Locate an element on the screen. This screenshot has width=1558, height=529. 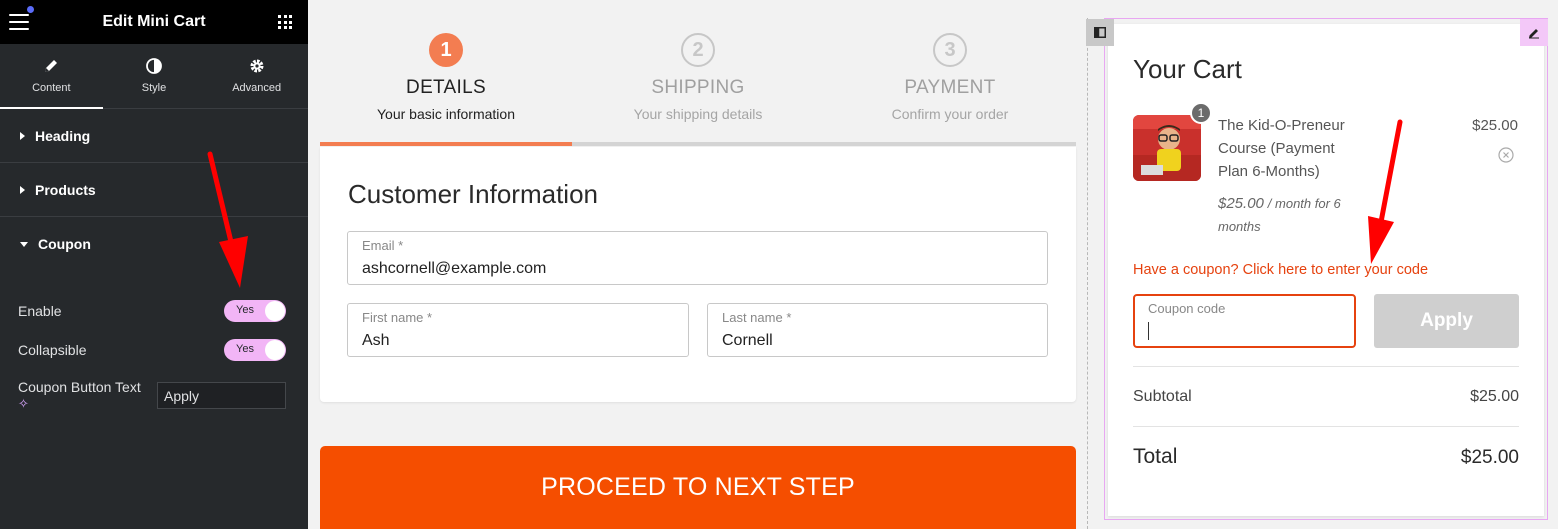
coupon-code-label: Coupon code is located at coordinates (1187, 308).